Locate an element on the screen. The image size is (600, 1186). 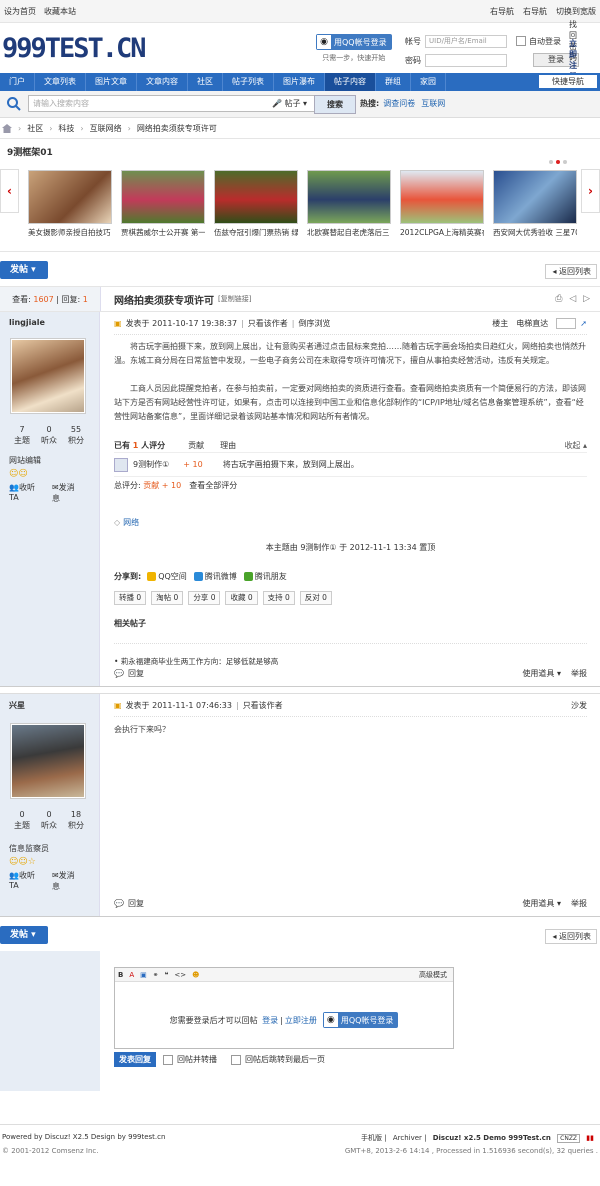
advanced-mode-link: 高级模式 is located at coordinates (433, 975).